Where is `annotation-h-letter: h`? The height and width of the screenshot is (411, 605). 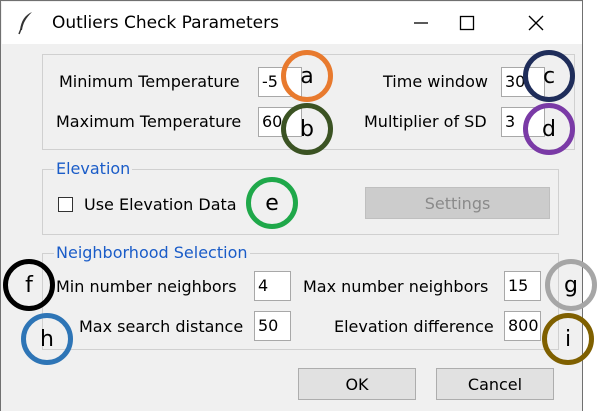
annotation-h-letter: h is located at coordinates (47, 339).